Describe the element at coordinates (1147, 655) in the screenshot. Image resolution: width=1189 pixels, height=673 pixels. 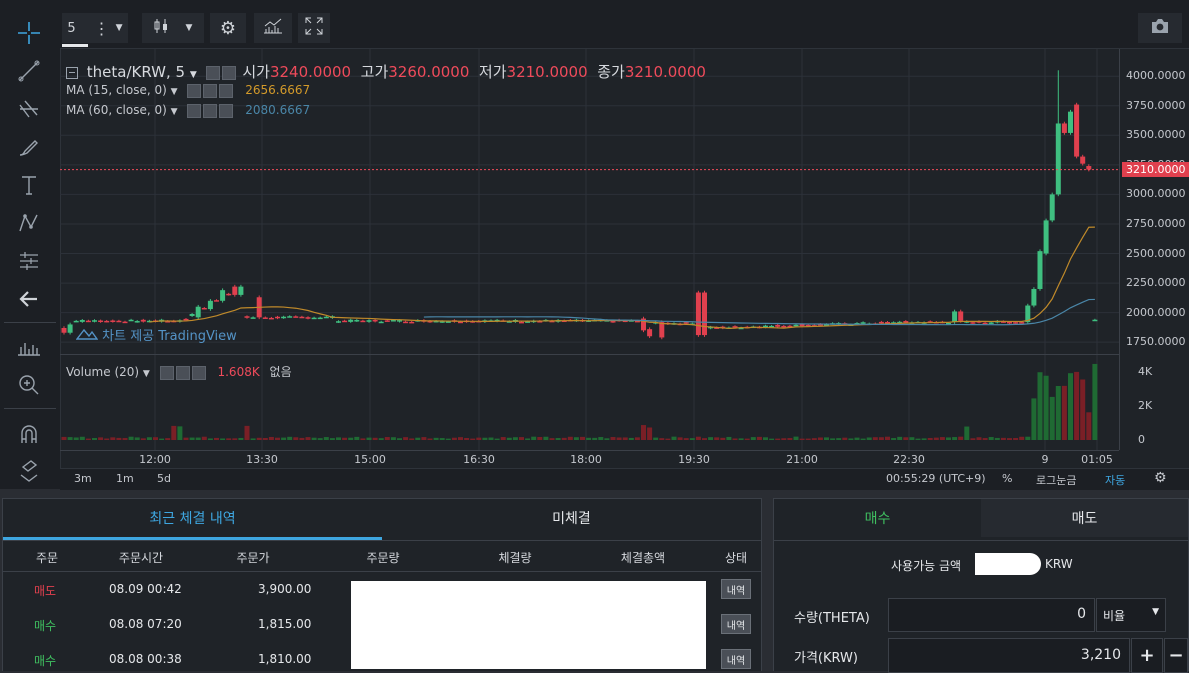
I see `price-increase-button: +` at that location.